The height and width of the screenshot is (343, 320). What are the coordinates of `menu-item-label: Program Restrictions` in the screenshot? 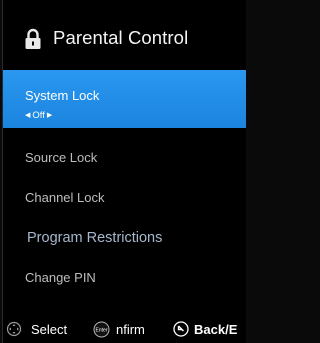 It's located at (95, 238).